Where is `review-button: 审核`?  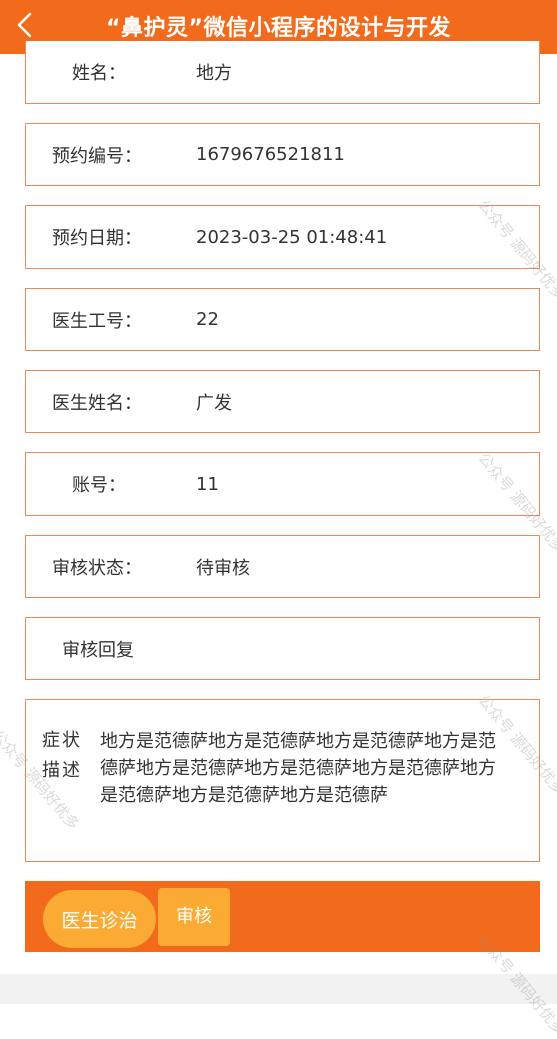 review-button: 审核 is located at coordinates (194, 917).